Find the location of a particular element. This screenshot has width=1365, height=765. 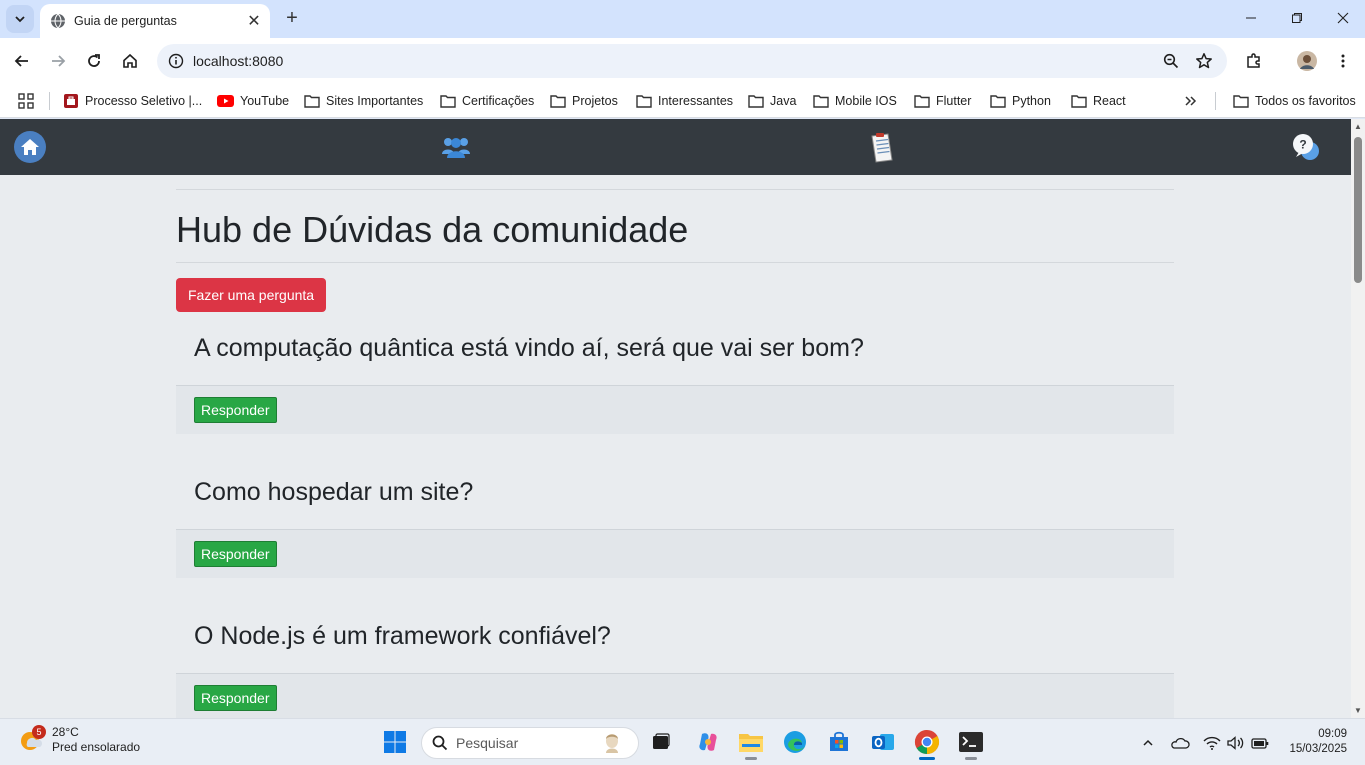

top-divider is located at coordinates (675, 189).